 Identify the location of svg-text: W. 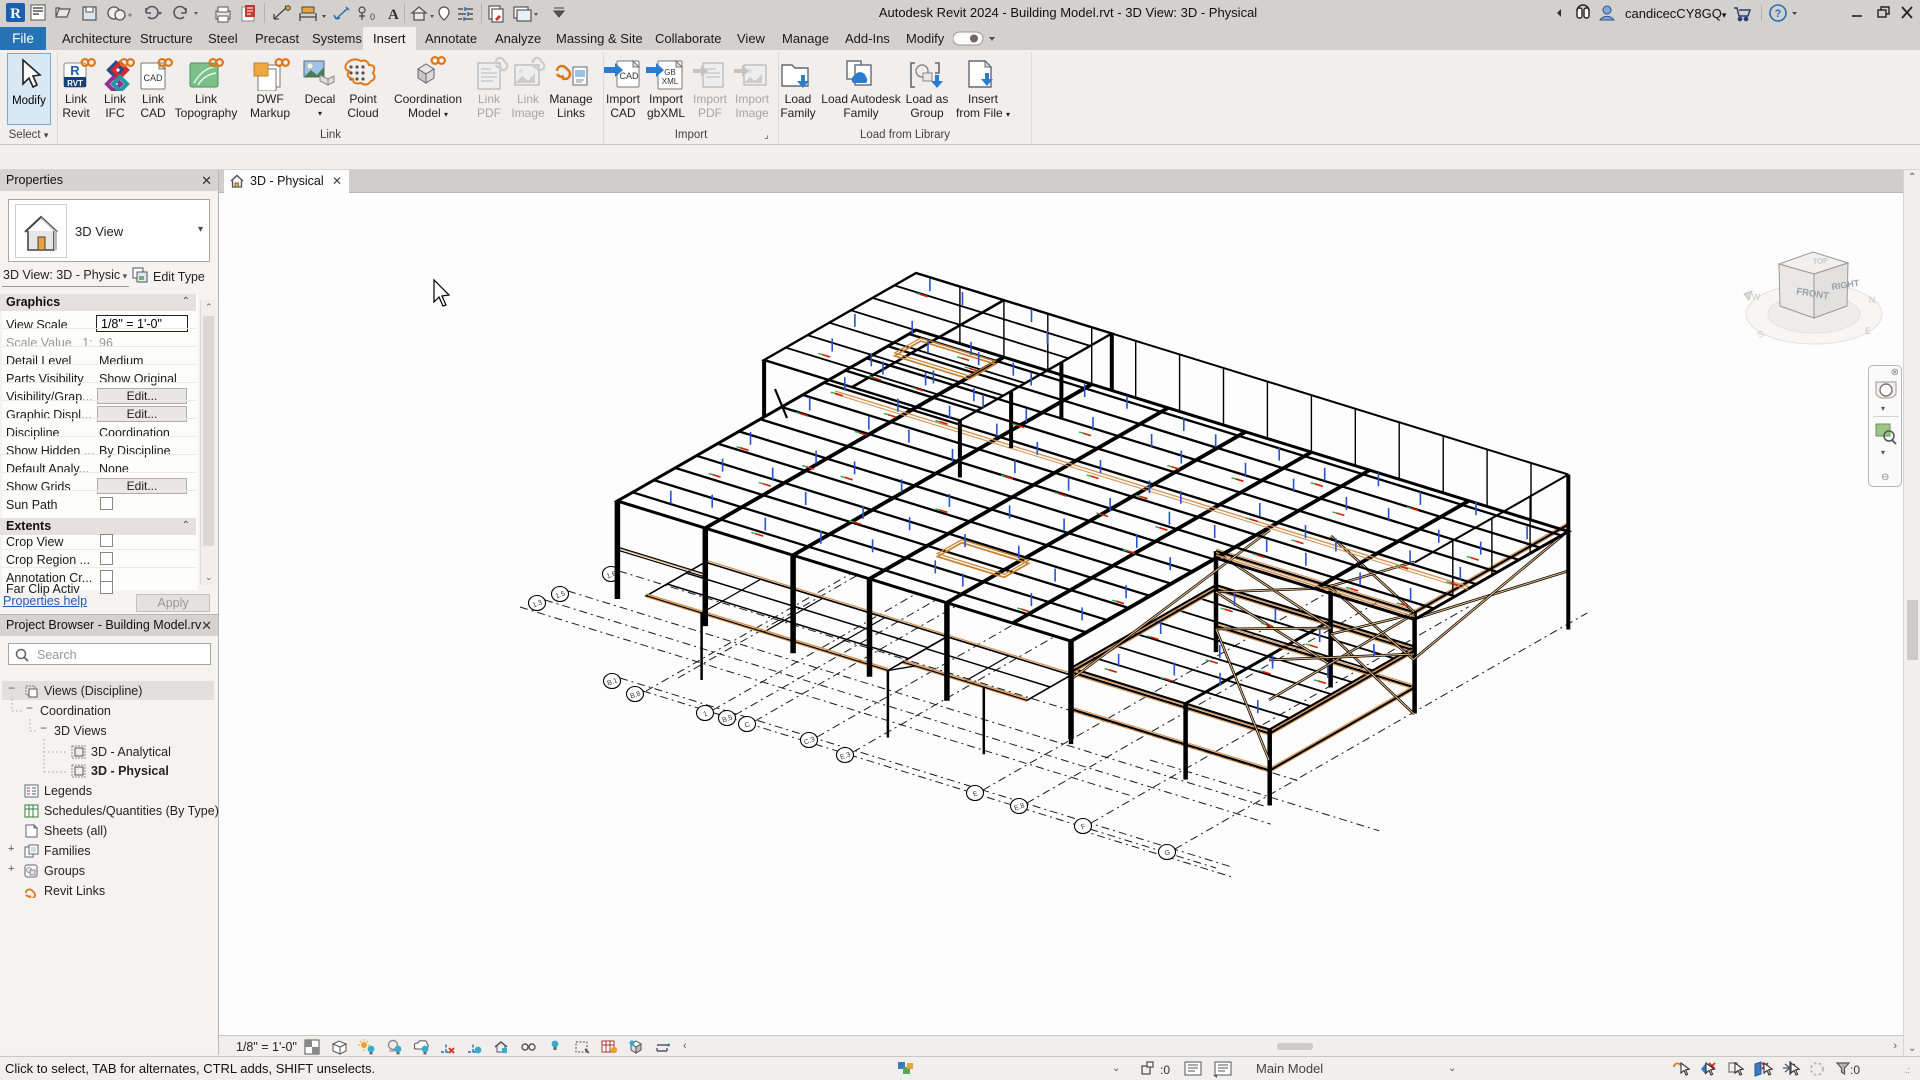
(1756, 297).